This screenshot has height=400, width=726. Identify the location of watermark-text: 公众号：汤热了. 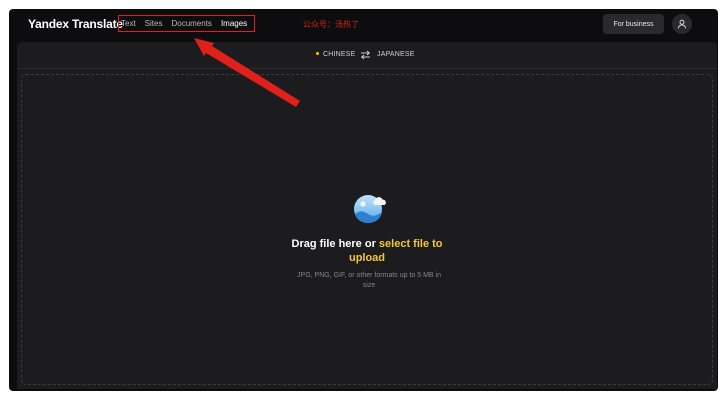
(331, 24).